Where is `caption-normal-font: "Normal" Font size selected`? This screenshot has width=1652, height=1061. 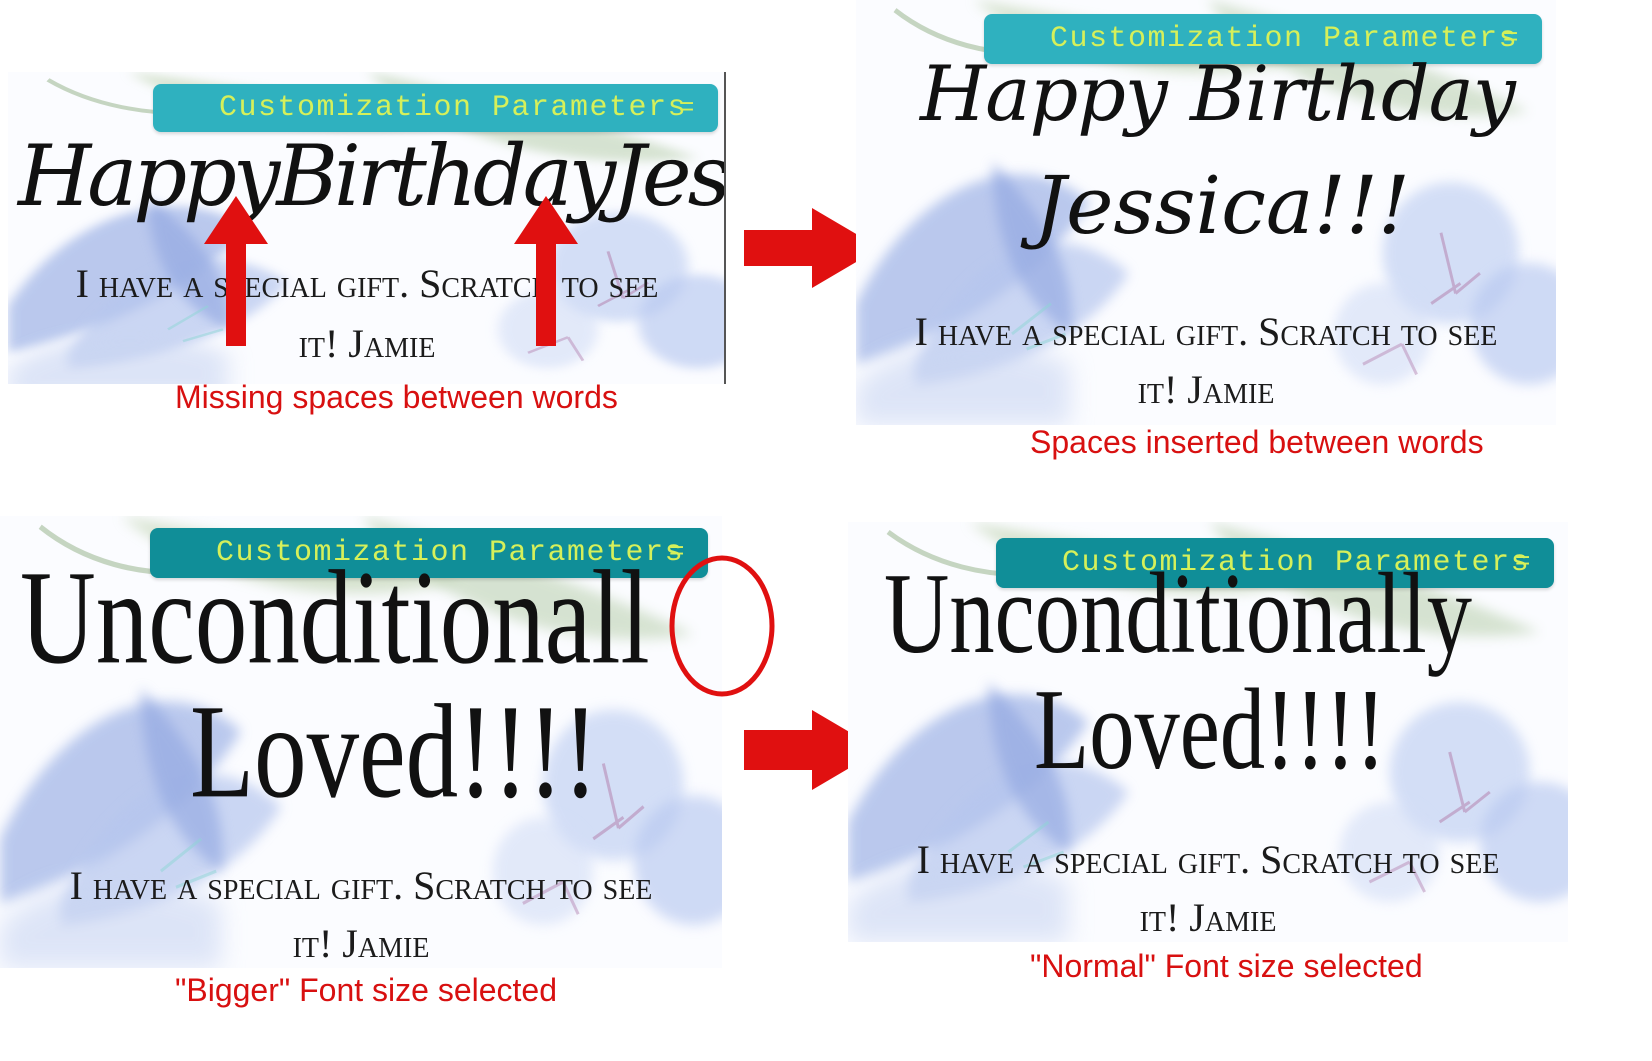
caption-normal-font: "Normal" Font size selected is located at coordinates (1226, 966).